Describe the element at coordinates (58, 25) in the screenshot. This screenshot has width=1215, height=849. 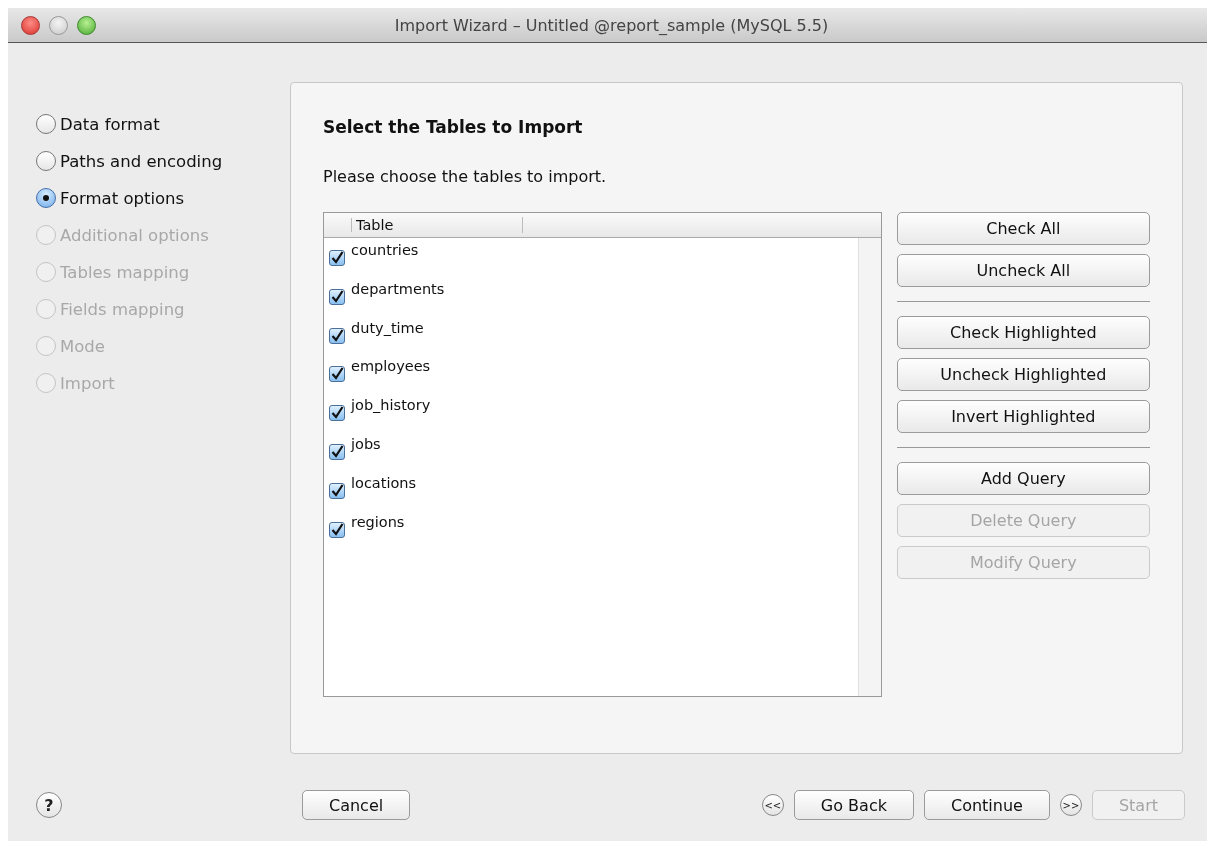
I see `minimize-icon` at that location.